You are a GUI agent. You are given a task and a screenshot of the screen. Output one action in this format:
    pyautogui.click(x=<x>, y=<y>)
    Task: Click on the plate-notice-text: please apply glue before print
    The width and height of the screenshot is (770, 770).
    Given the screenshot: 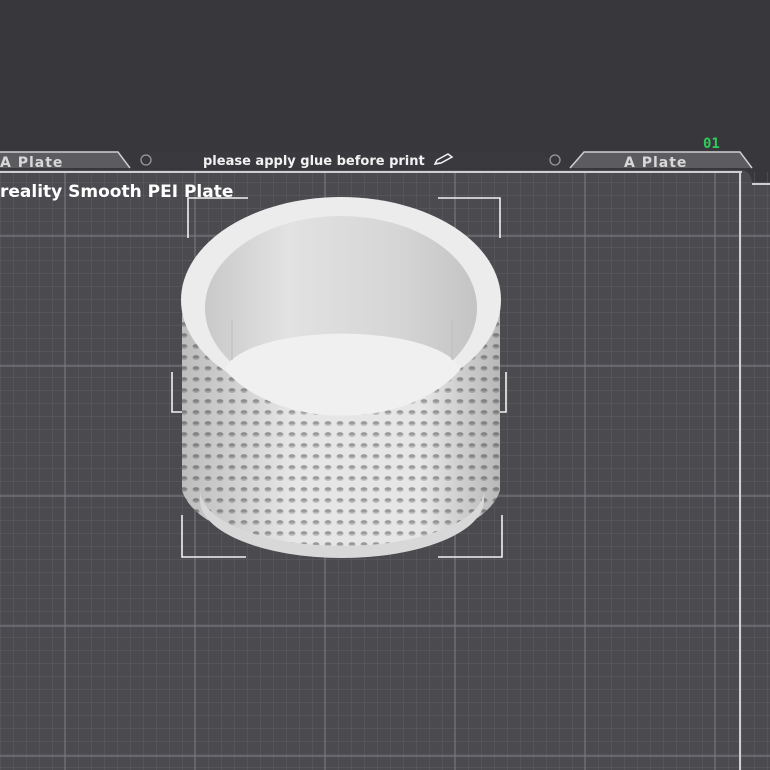 What is the action you would take?
    pyautogui.click(x=314, y=161)
    